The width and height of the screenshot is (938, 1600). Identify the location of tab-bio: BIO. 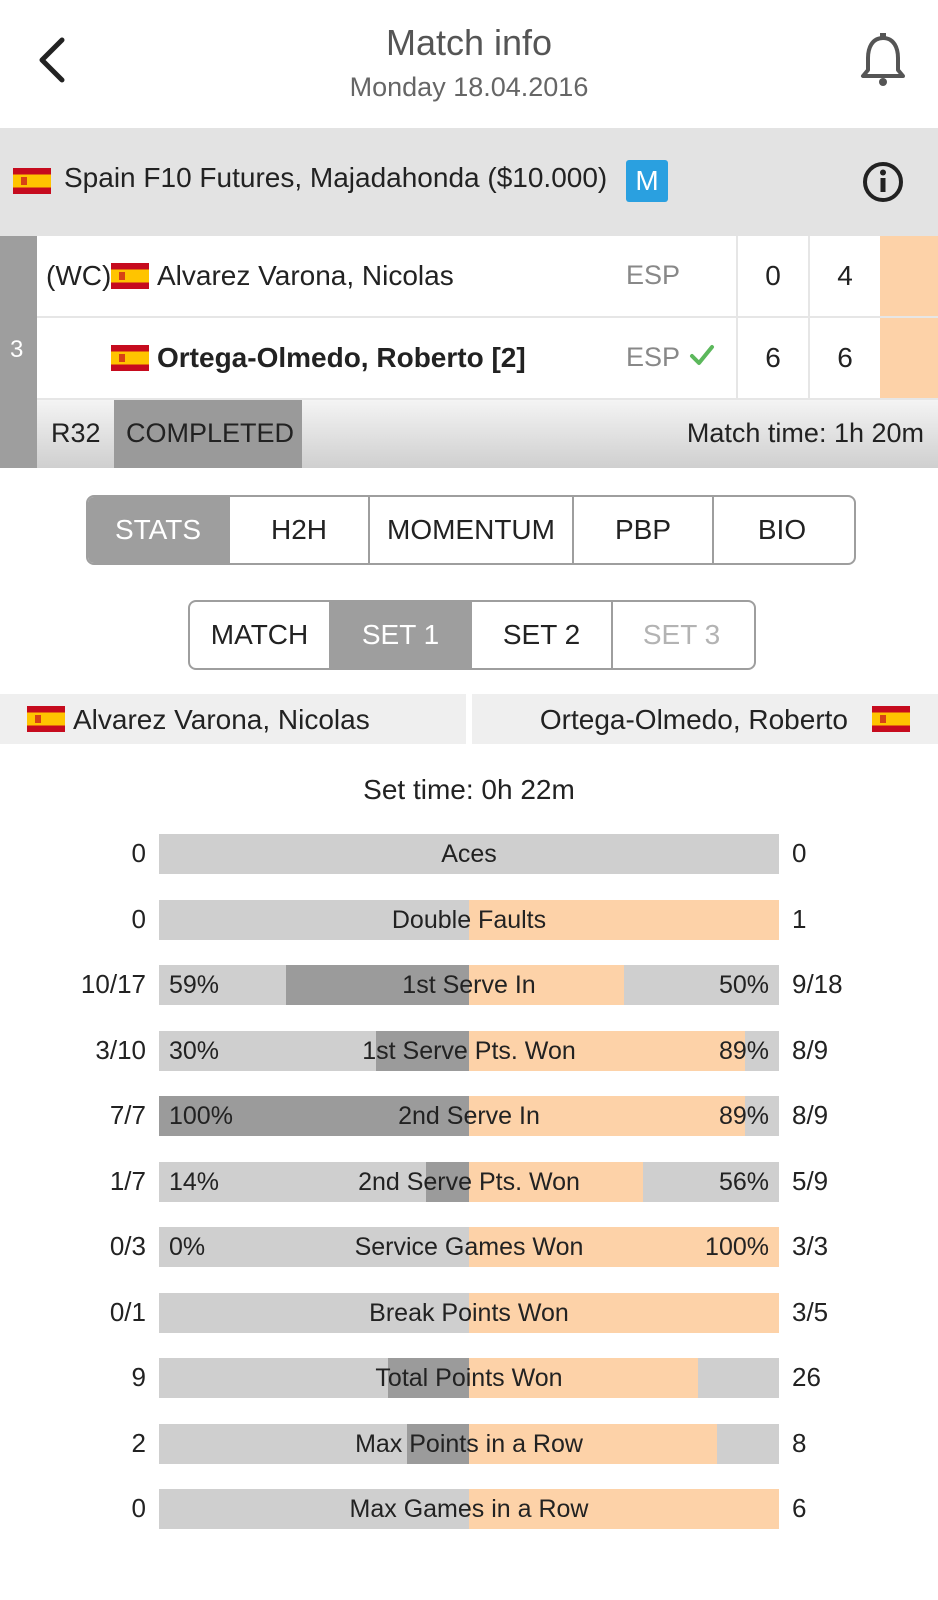
(782, 530).